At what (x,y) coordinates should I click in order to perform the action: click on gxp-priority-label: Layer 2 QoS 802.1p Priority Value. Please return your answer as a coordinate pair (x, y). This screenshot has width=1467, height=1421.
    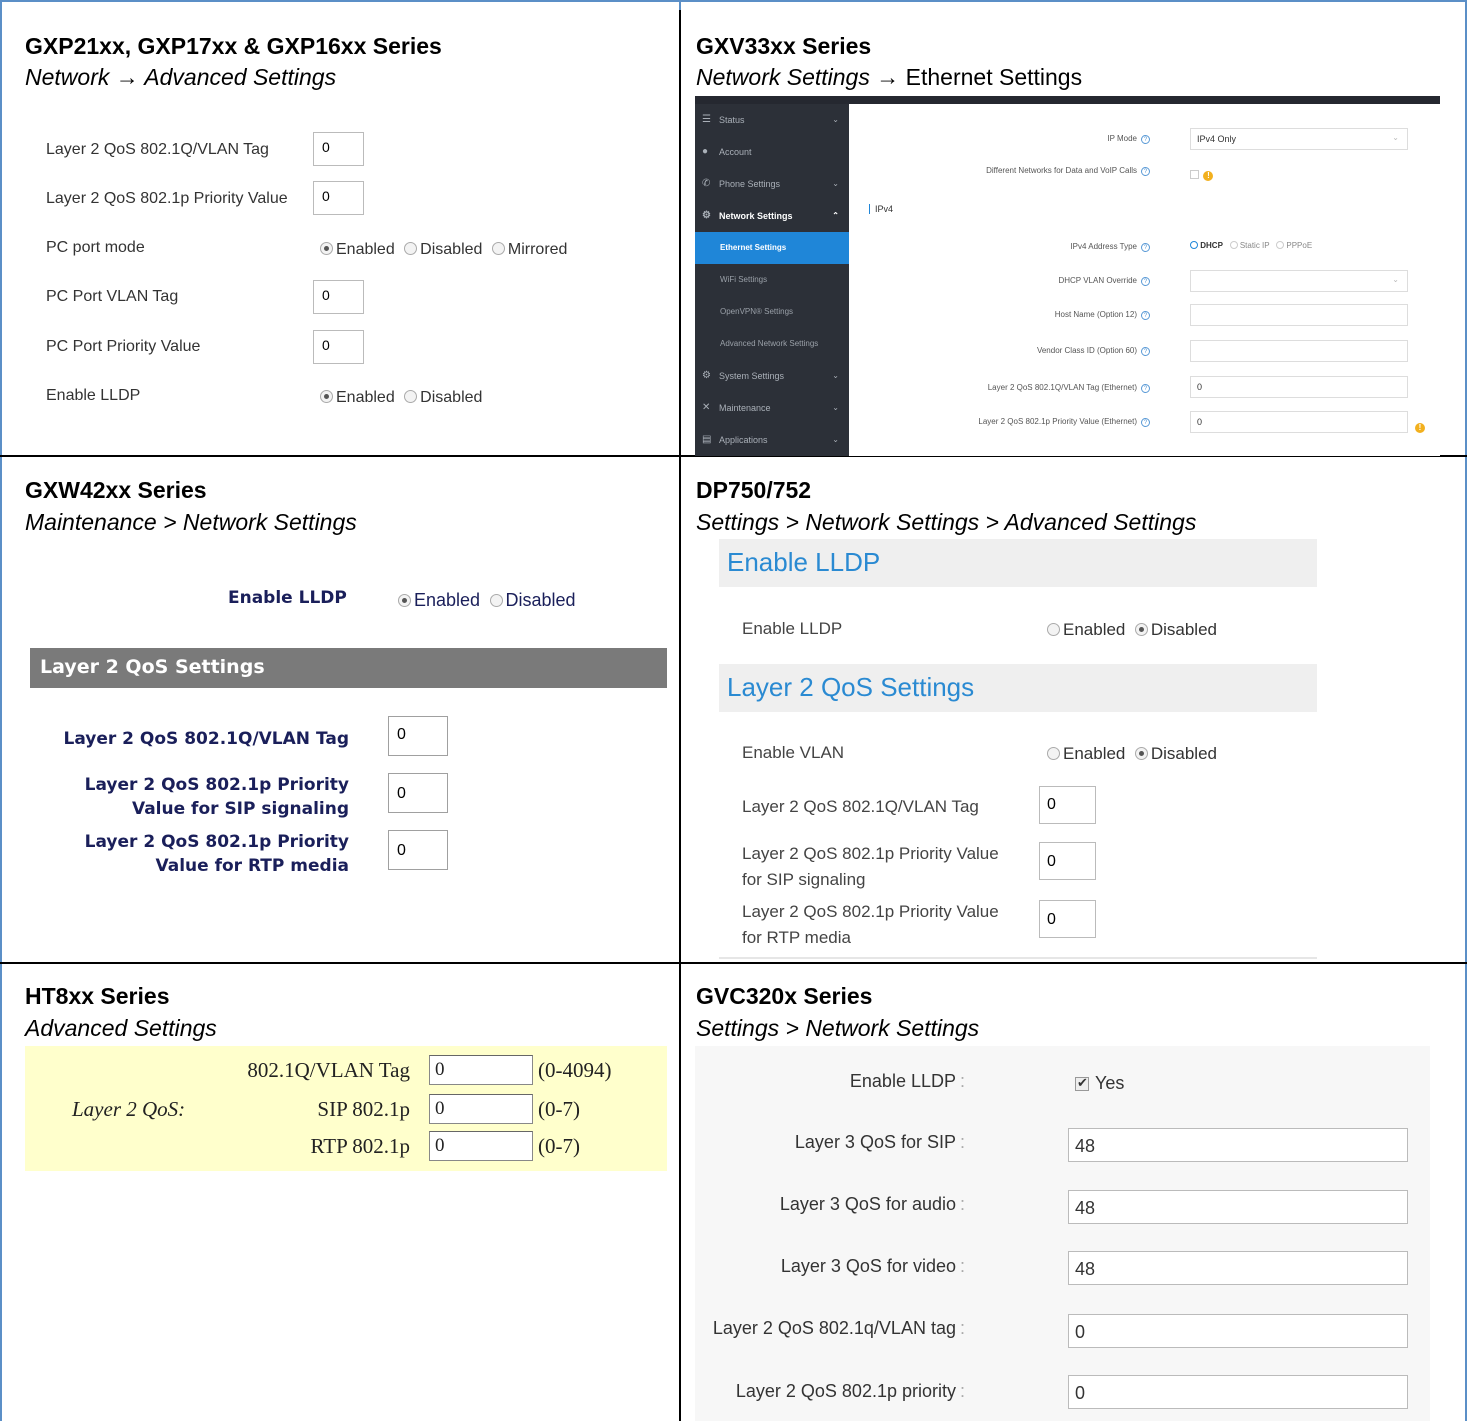
    Looking at the image, I should click on (167, 198).